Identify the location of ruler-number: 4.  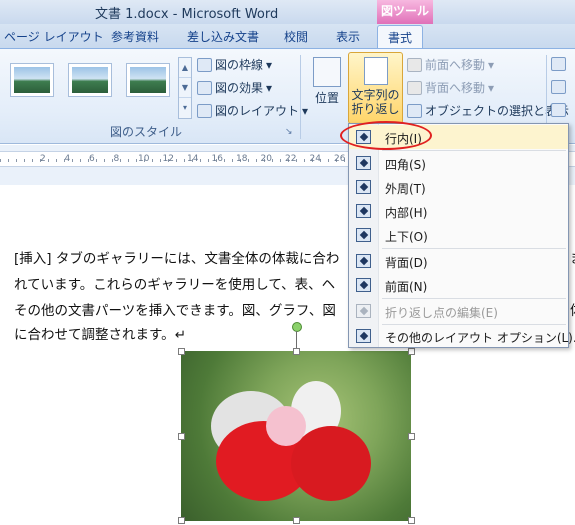
(67, 159).